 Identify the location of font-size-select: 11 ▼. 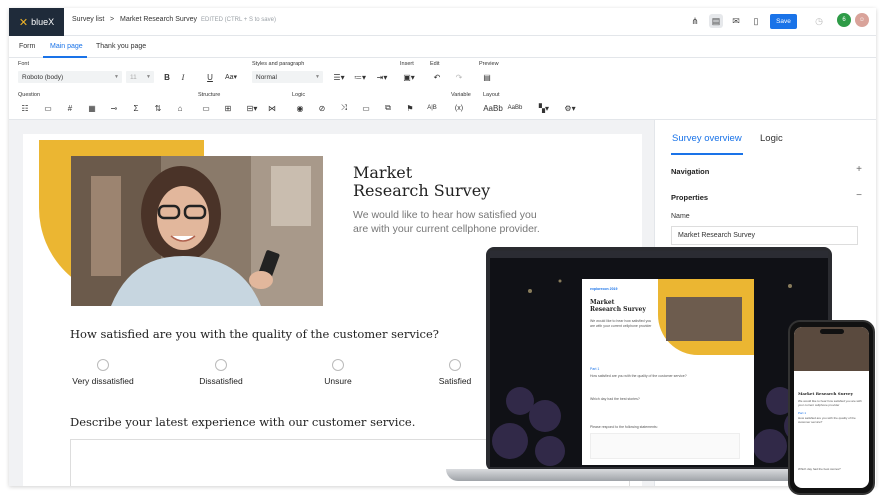
(140, 77).